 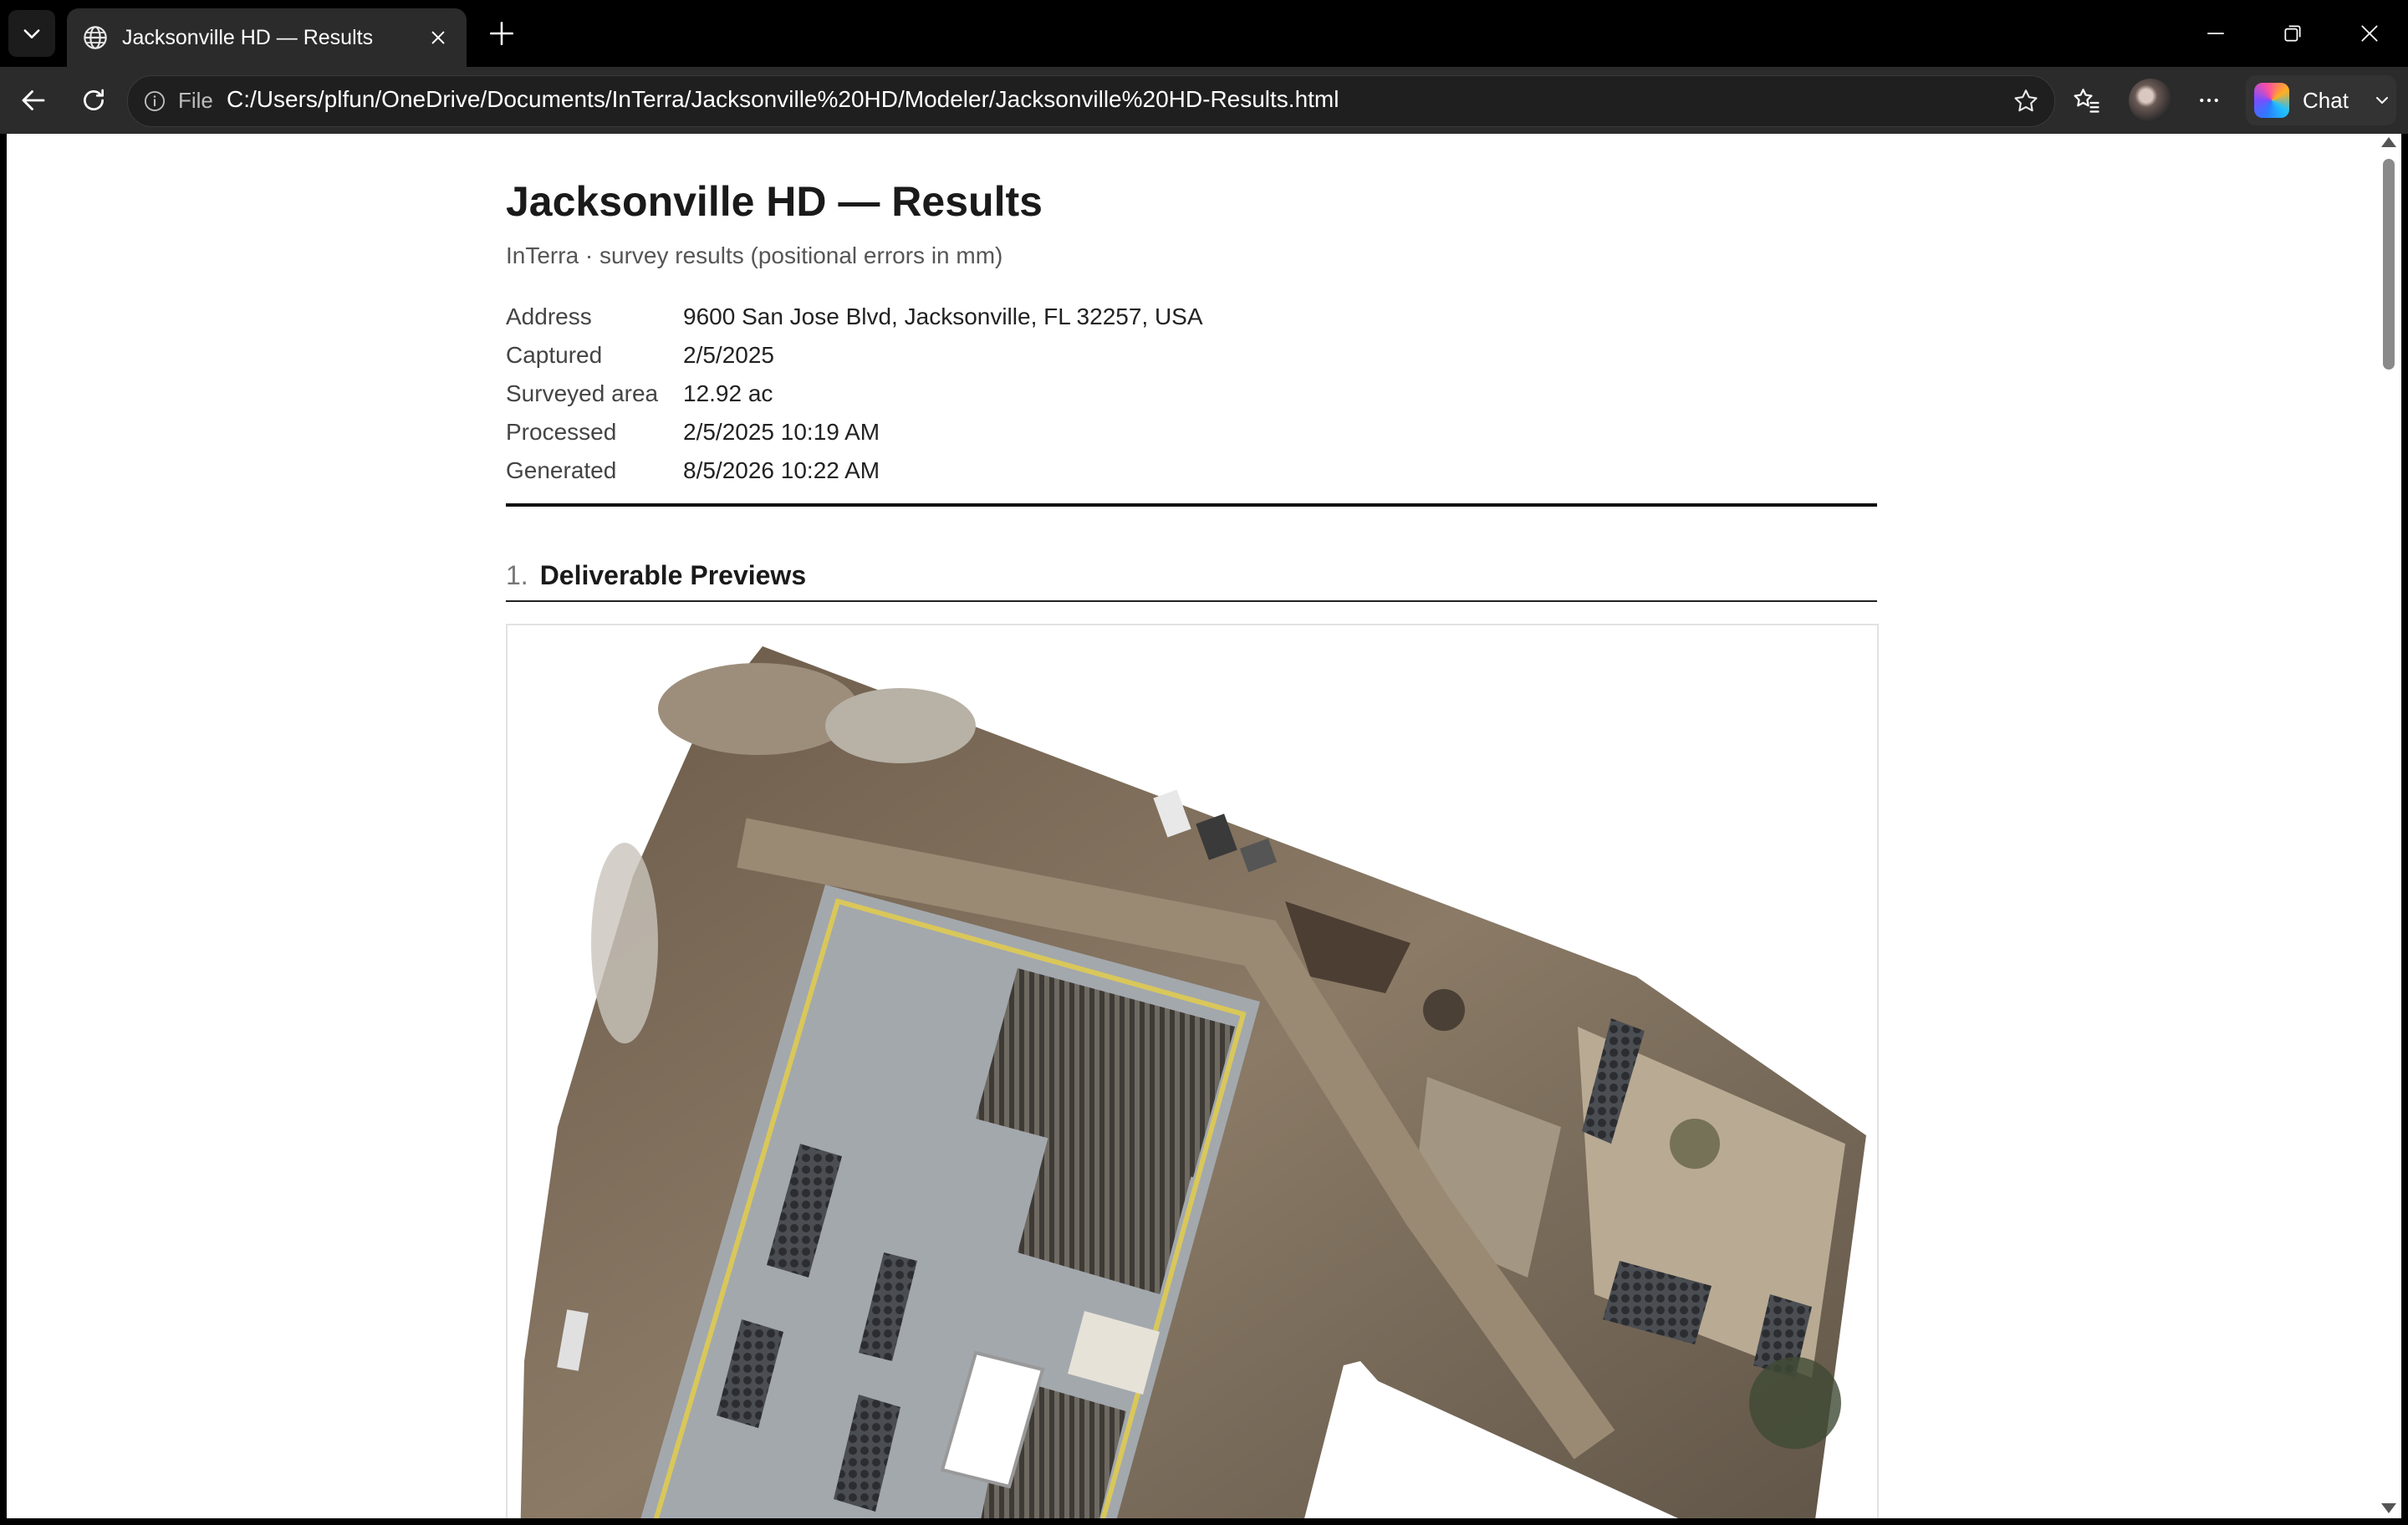 I want to click on scroll-up-arrow-icon, so click(x=2389, y=142).